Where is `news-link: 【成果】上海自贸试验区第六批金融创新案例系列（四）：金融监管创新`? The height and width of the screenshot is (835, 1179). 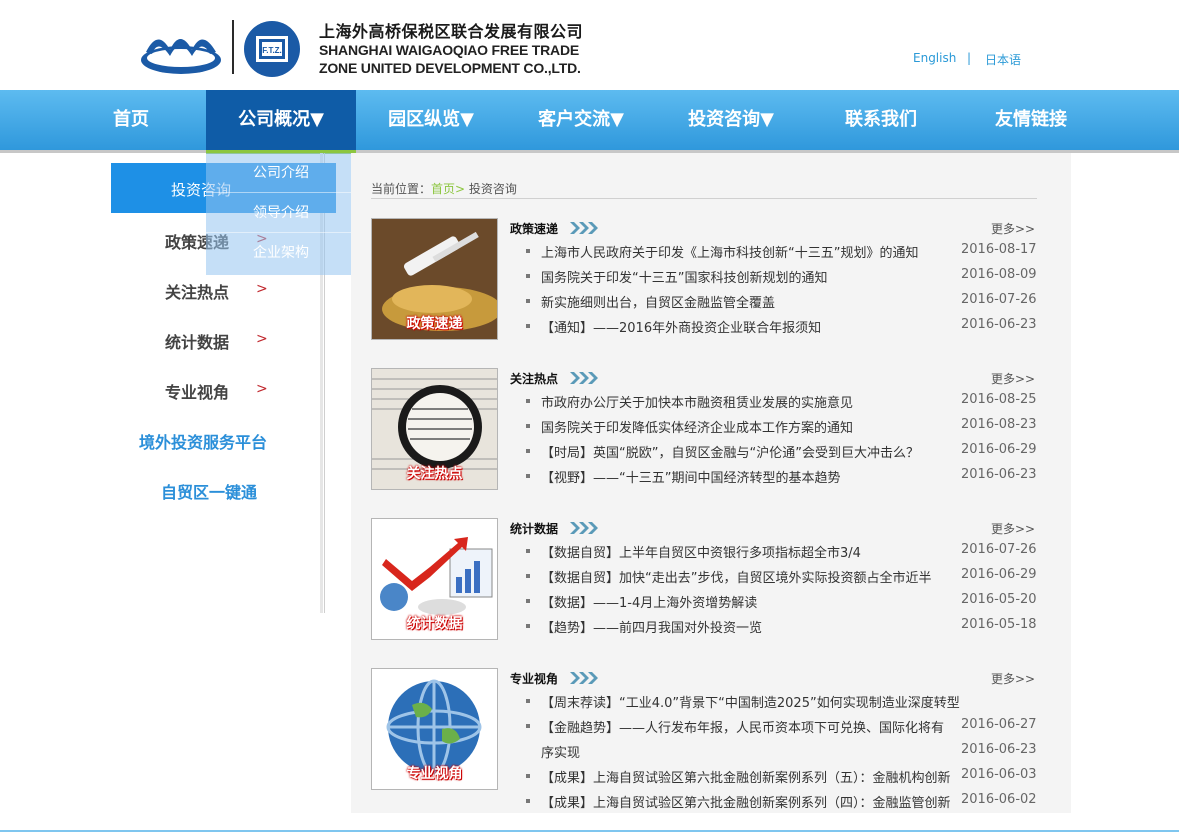 news-link: 【成果】上海自贸试验区第六批金融创新案例系列（四）：金融监管创新 is located at coordinates (749, 801).